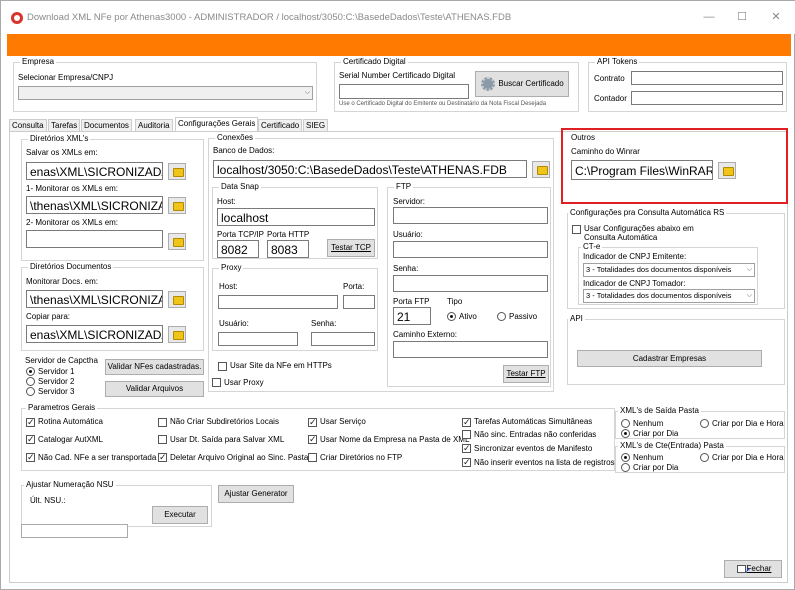 The height and width of the screenshot is (590, 795). Describe the element at coordinates (94, 205) in the screenshot. I see `monitorar1-input: \thenas\XML\SICRONIZAR` at that location.